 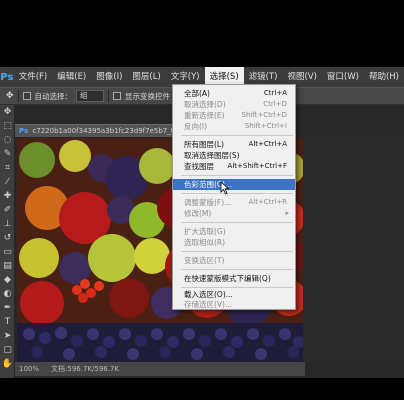 What do you see at coordinates (7, 336) in the screenshot?
I see `path-select-tool-icon: ➤` at bounding box center [7, 336].